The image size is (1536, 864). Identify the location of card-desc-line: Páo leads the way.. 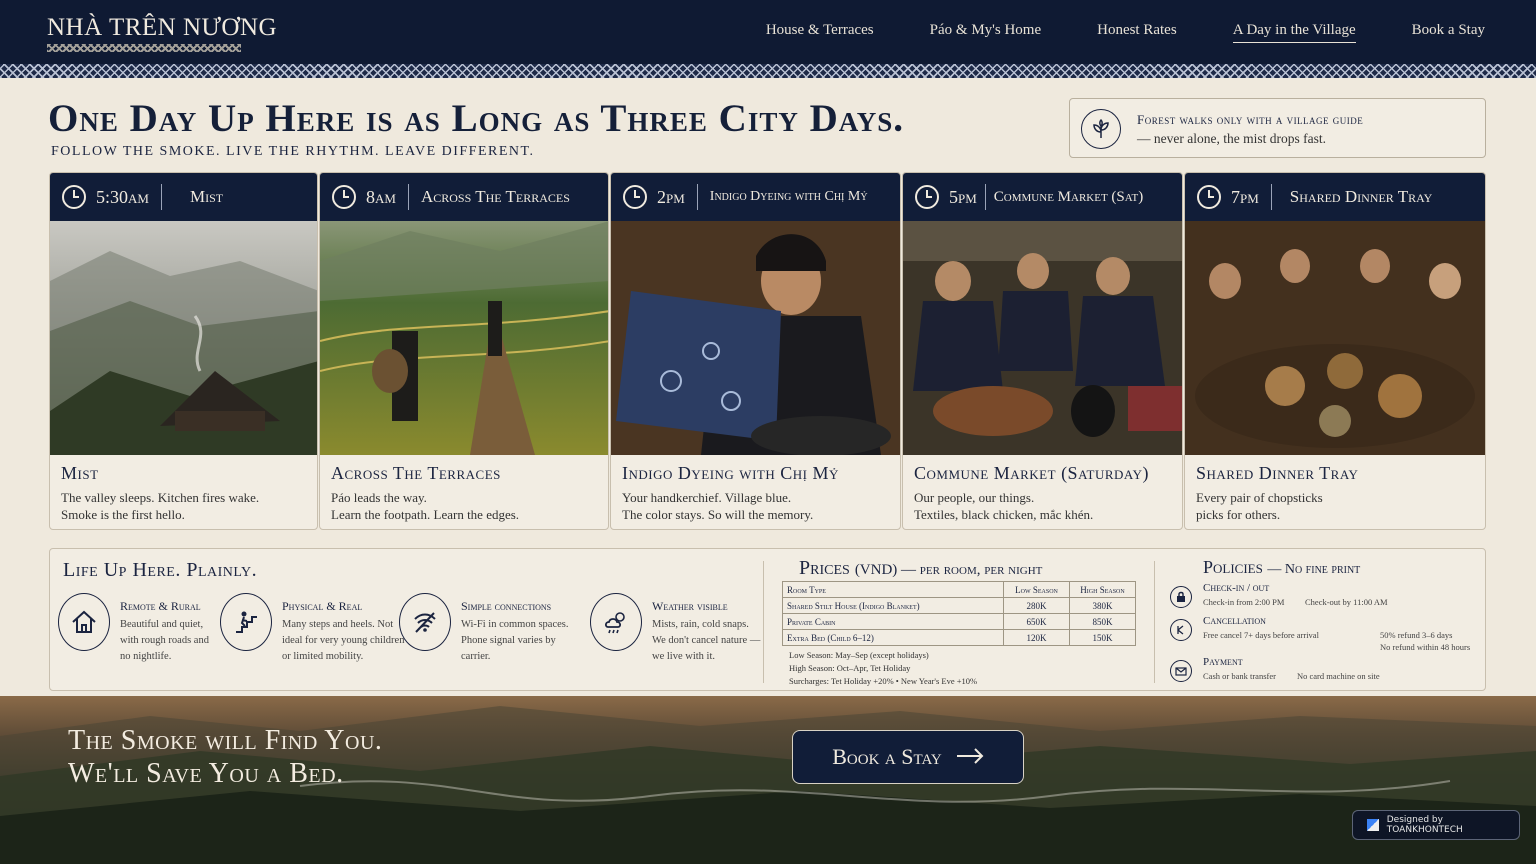
(379, 497).